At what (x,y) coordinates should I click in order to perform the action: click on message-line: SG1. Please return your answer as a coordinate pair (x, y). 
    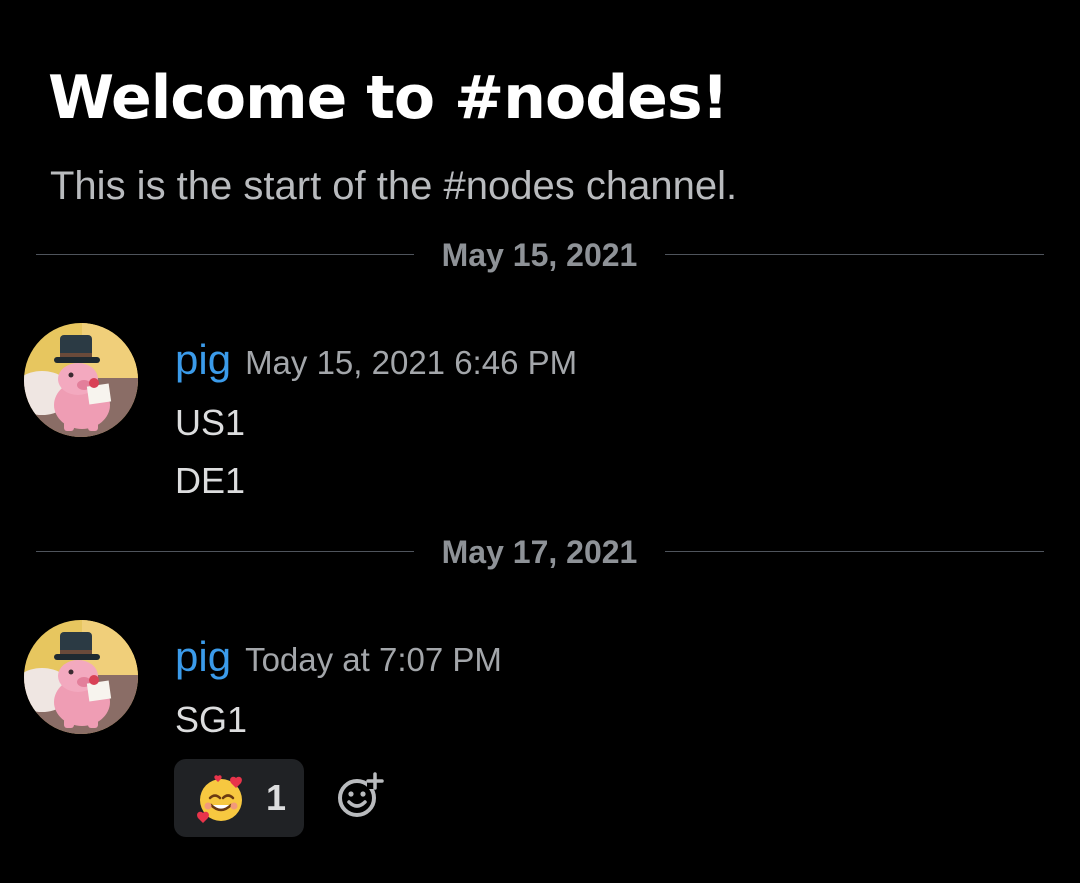
    Looking at the image, I should click on (211, 719).